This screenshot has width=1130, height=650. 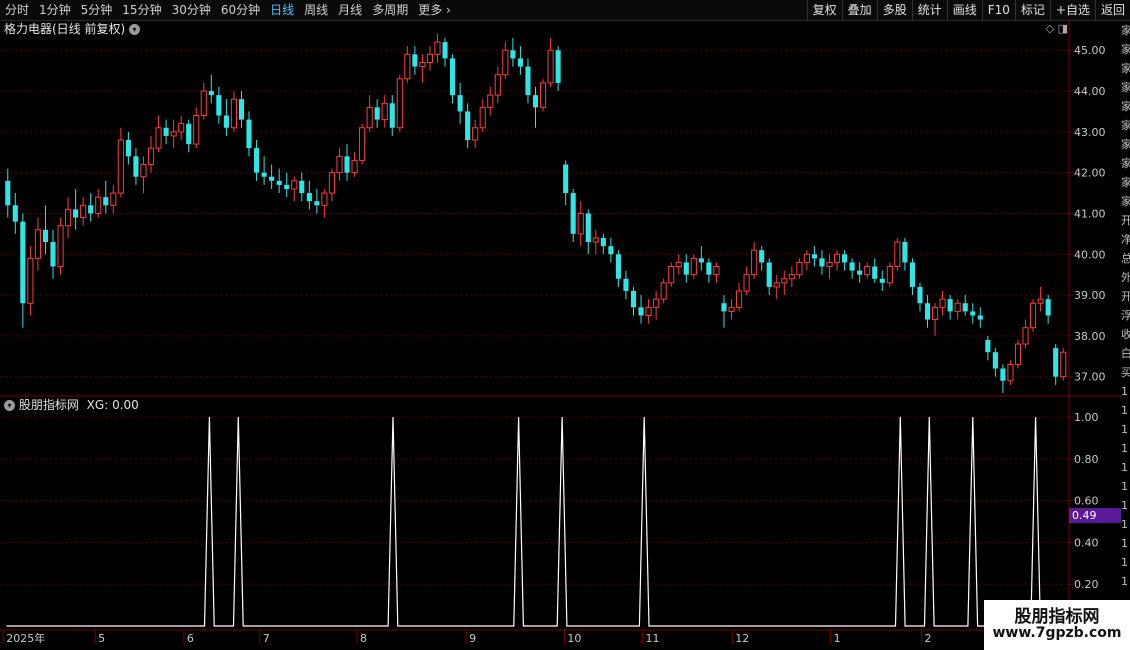 I want to click on right-strip-char: 开, so click(x=1125, y=220).